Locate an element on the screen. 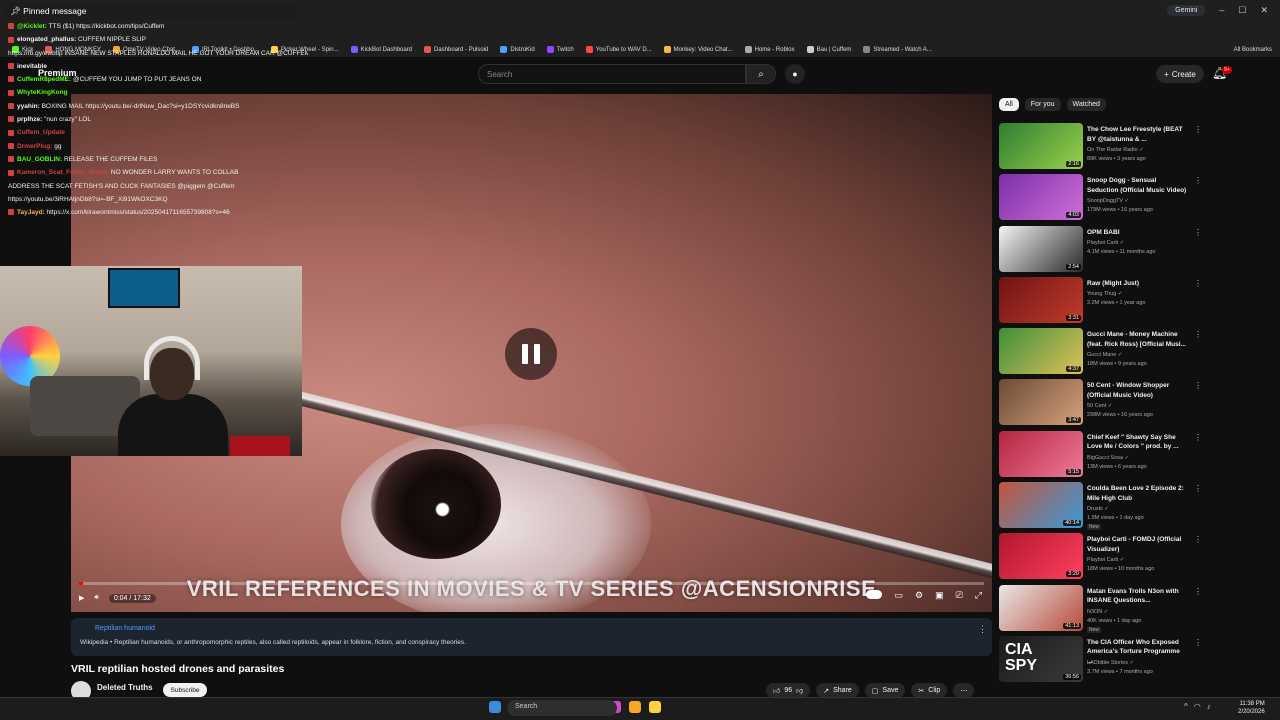  settings-gear-icon: ⚙ is located at coordinates (919, 595).